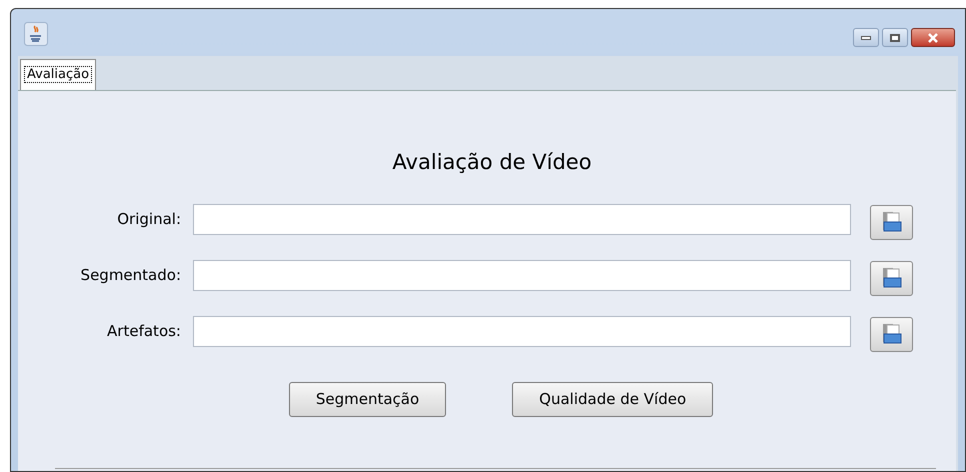 This screenshot has height=472, width=966. What do you see at coordinates (613, 399) in the screenshot?
I see `action-button: Qualidade de Vídeo` at bounding box center [613, 399].